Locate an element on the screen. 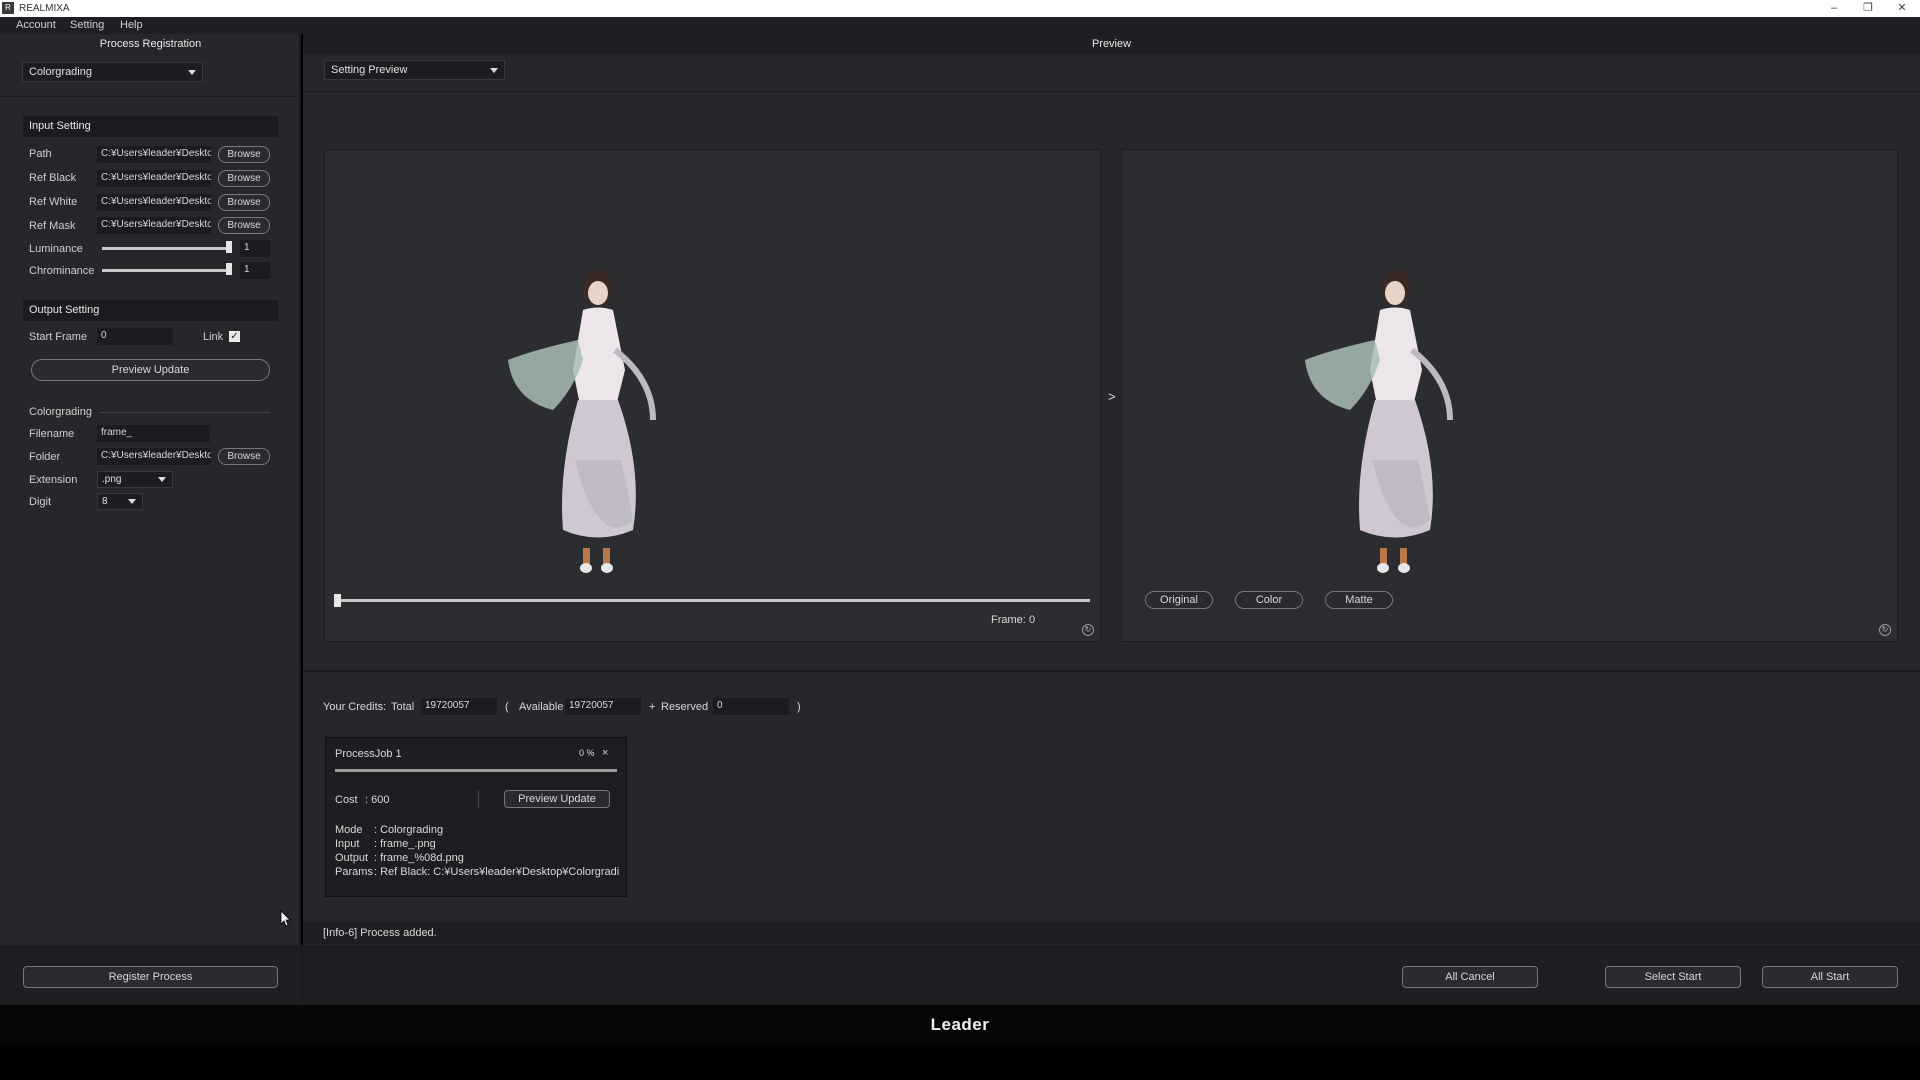 This screenshot has height=1080, width=1920. chrominance-slider-thumb is located at coordinates (229, 269).